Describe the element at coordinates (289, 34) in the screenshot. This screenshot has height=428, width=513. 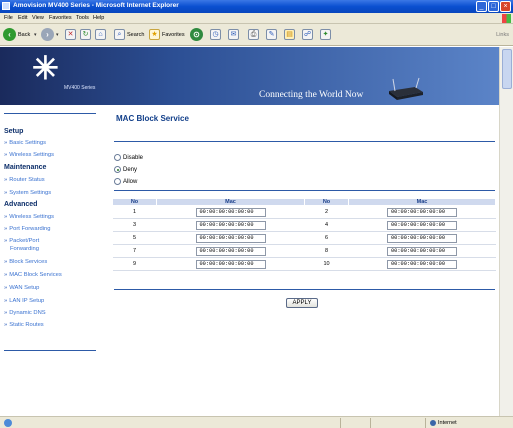
I see `folder-icon: ▤` at that location.